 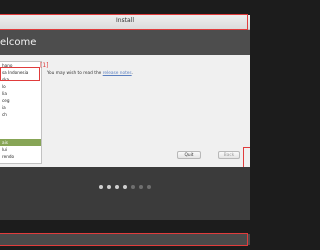 What do you see at coordinates (125, 42) in the screenshot?
I see `page-header: elcome` at bounding box center [125, 42].